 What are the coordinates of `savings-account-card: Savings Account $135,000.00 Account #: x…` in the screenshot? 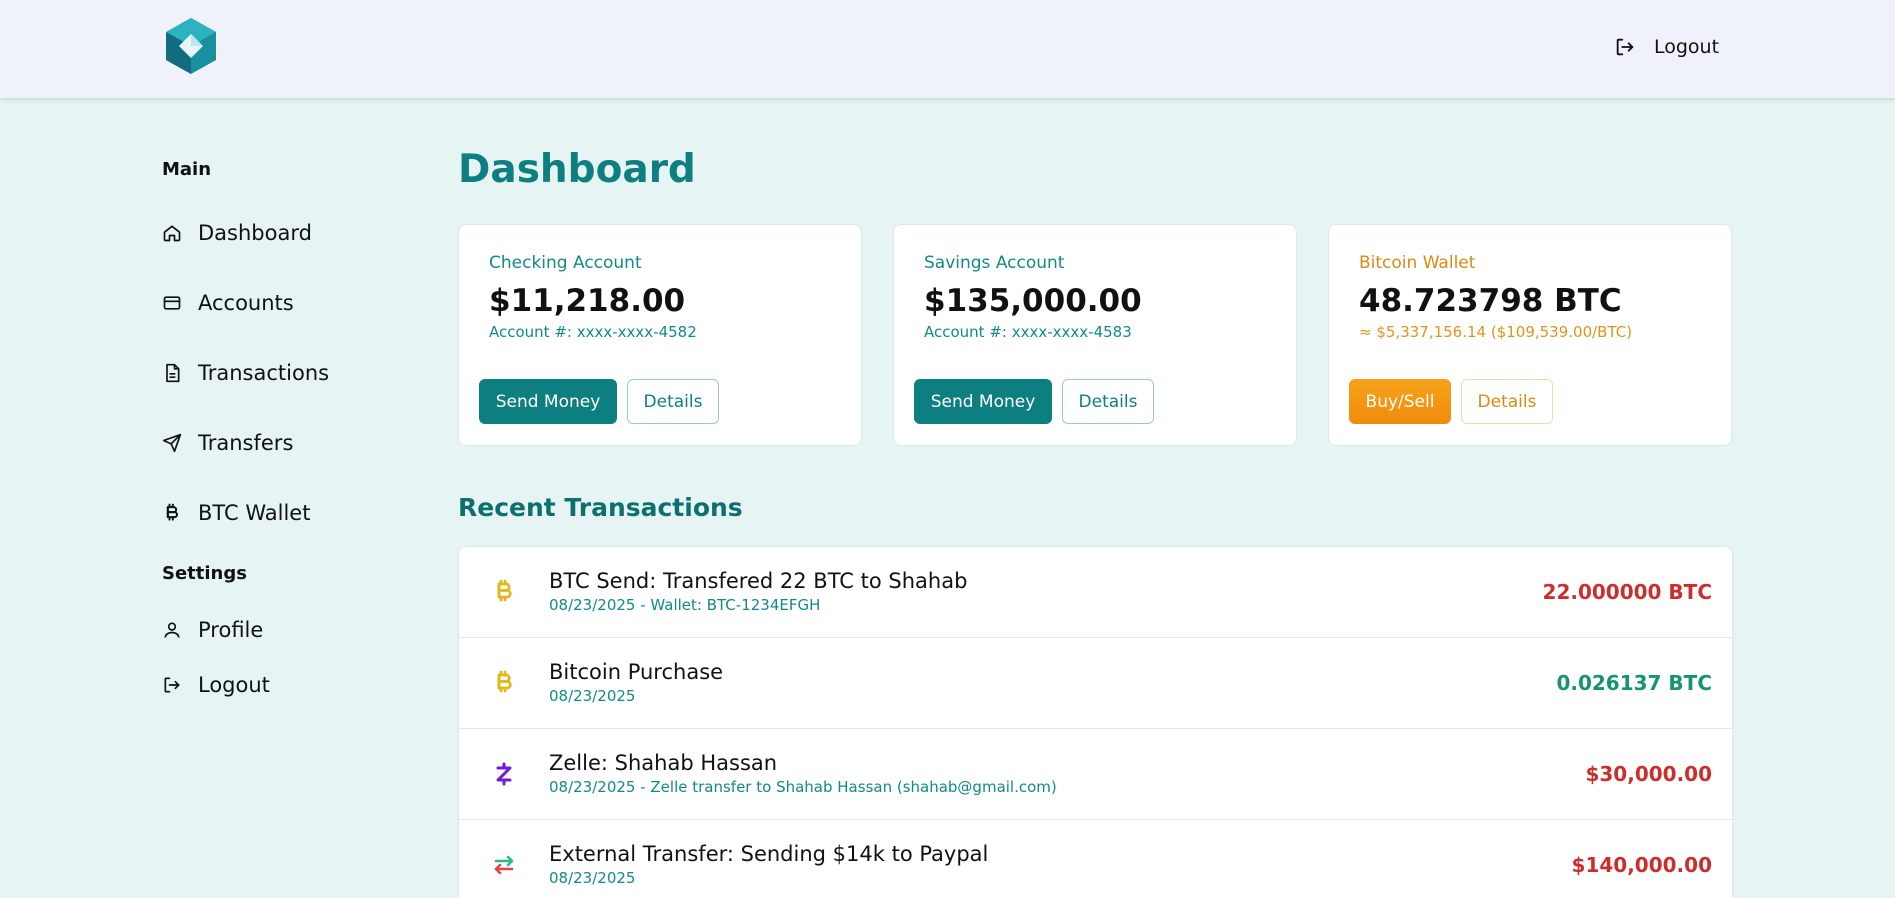 It's located at (1095, 335).